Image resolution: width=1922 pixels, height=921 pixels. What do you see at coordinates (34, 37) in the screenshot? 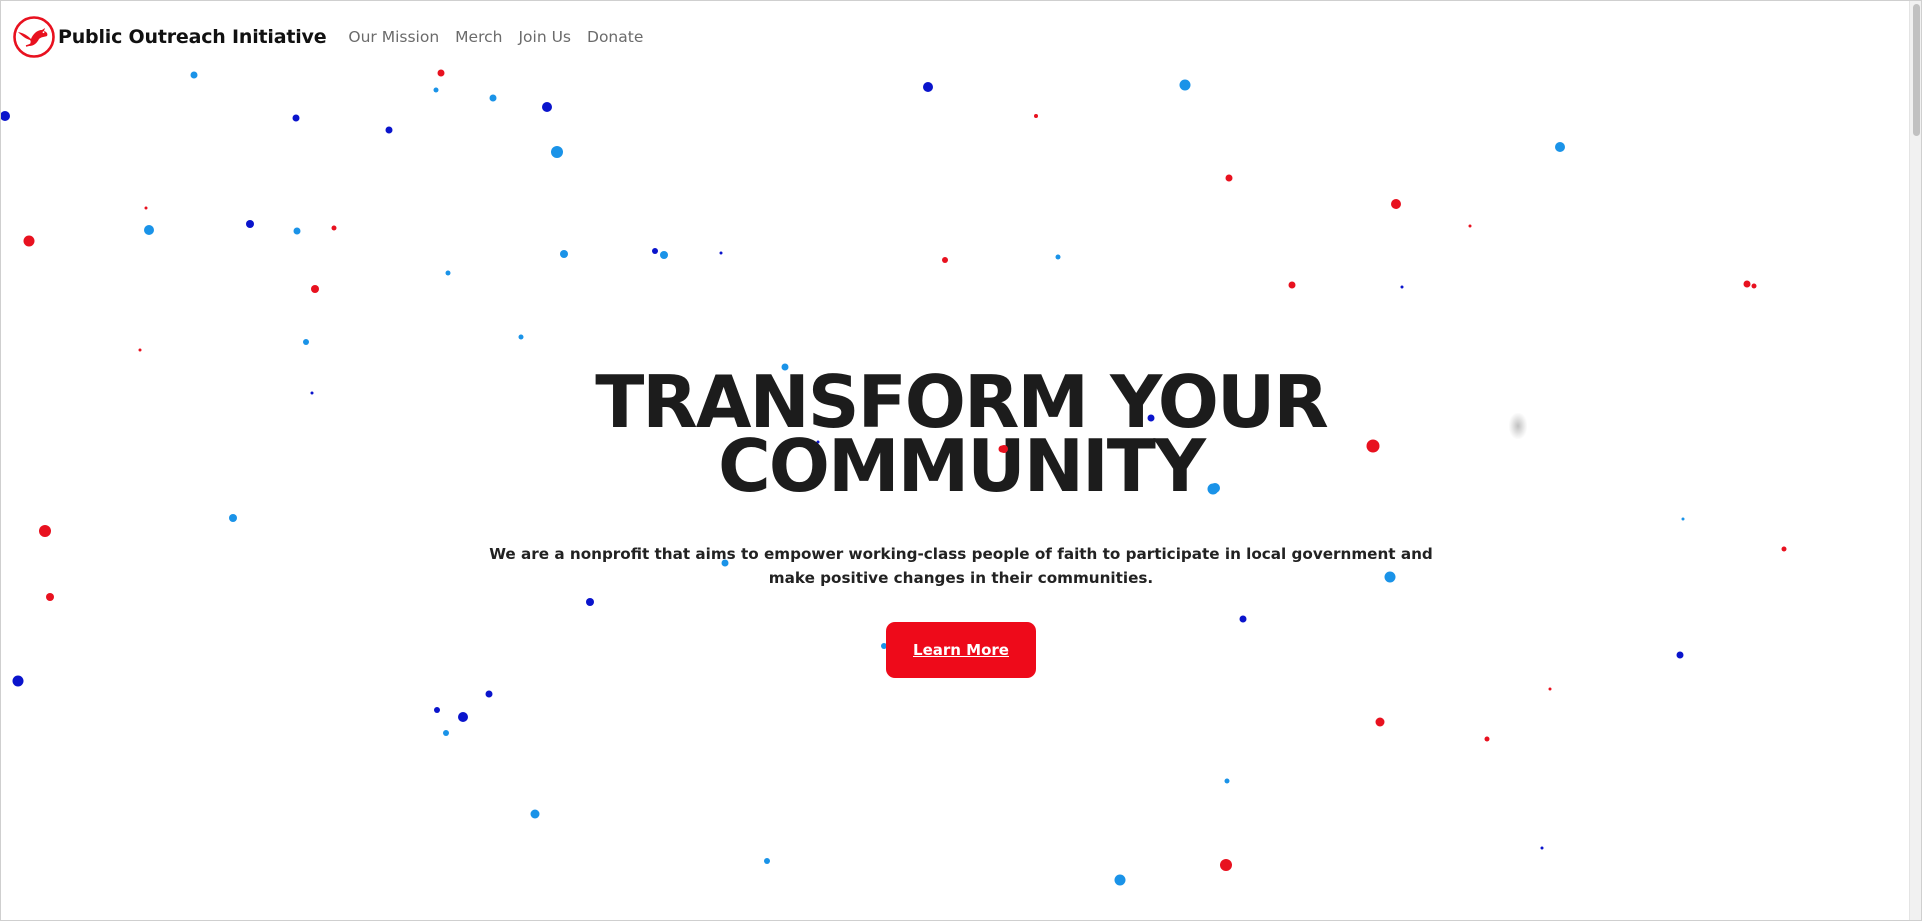
I see `dove-logo-icon` at bounding box center [34, 37].